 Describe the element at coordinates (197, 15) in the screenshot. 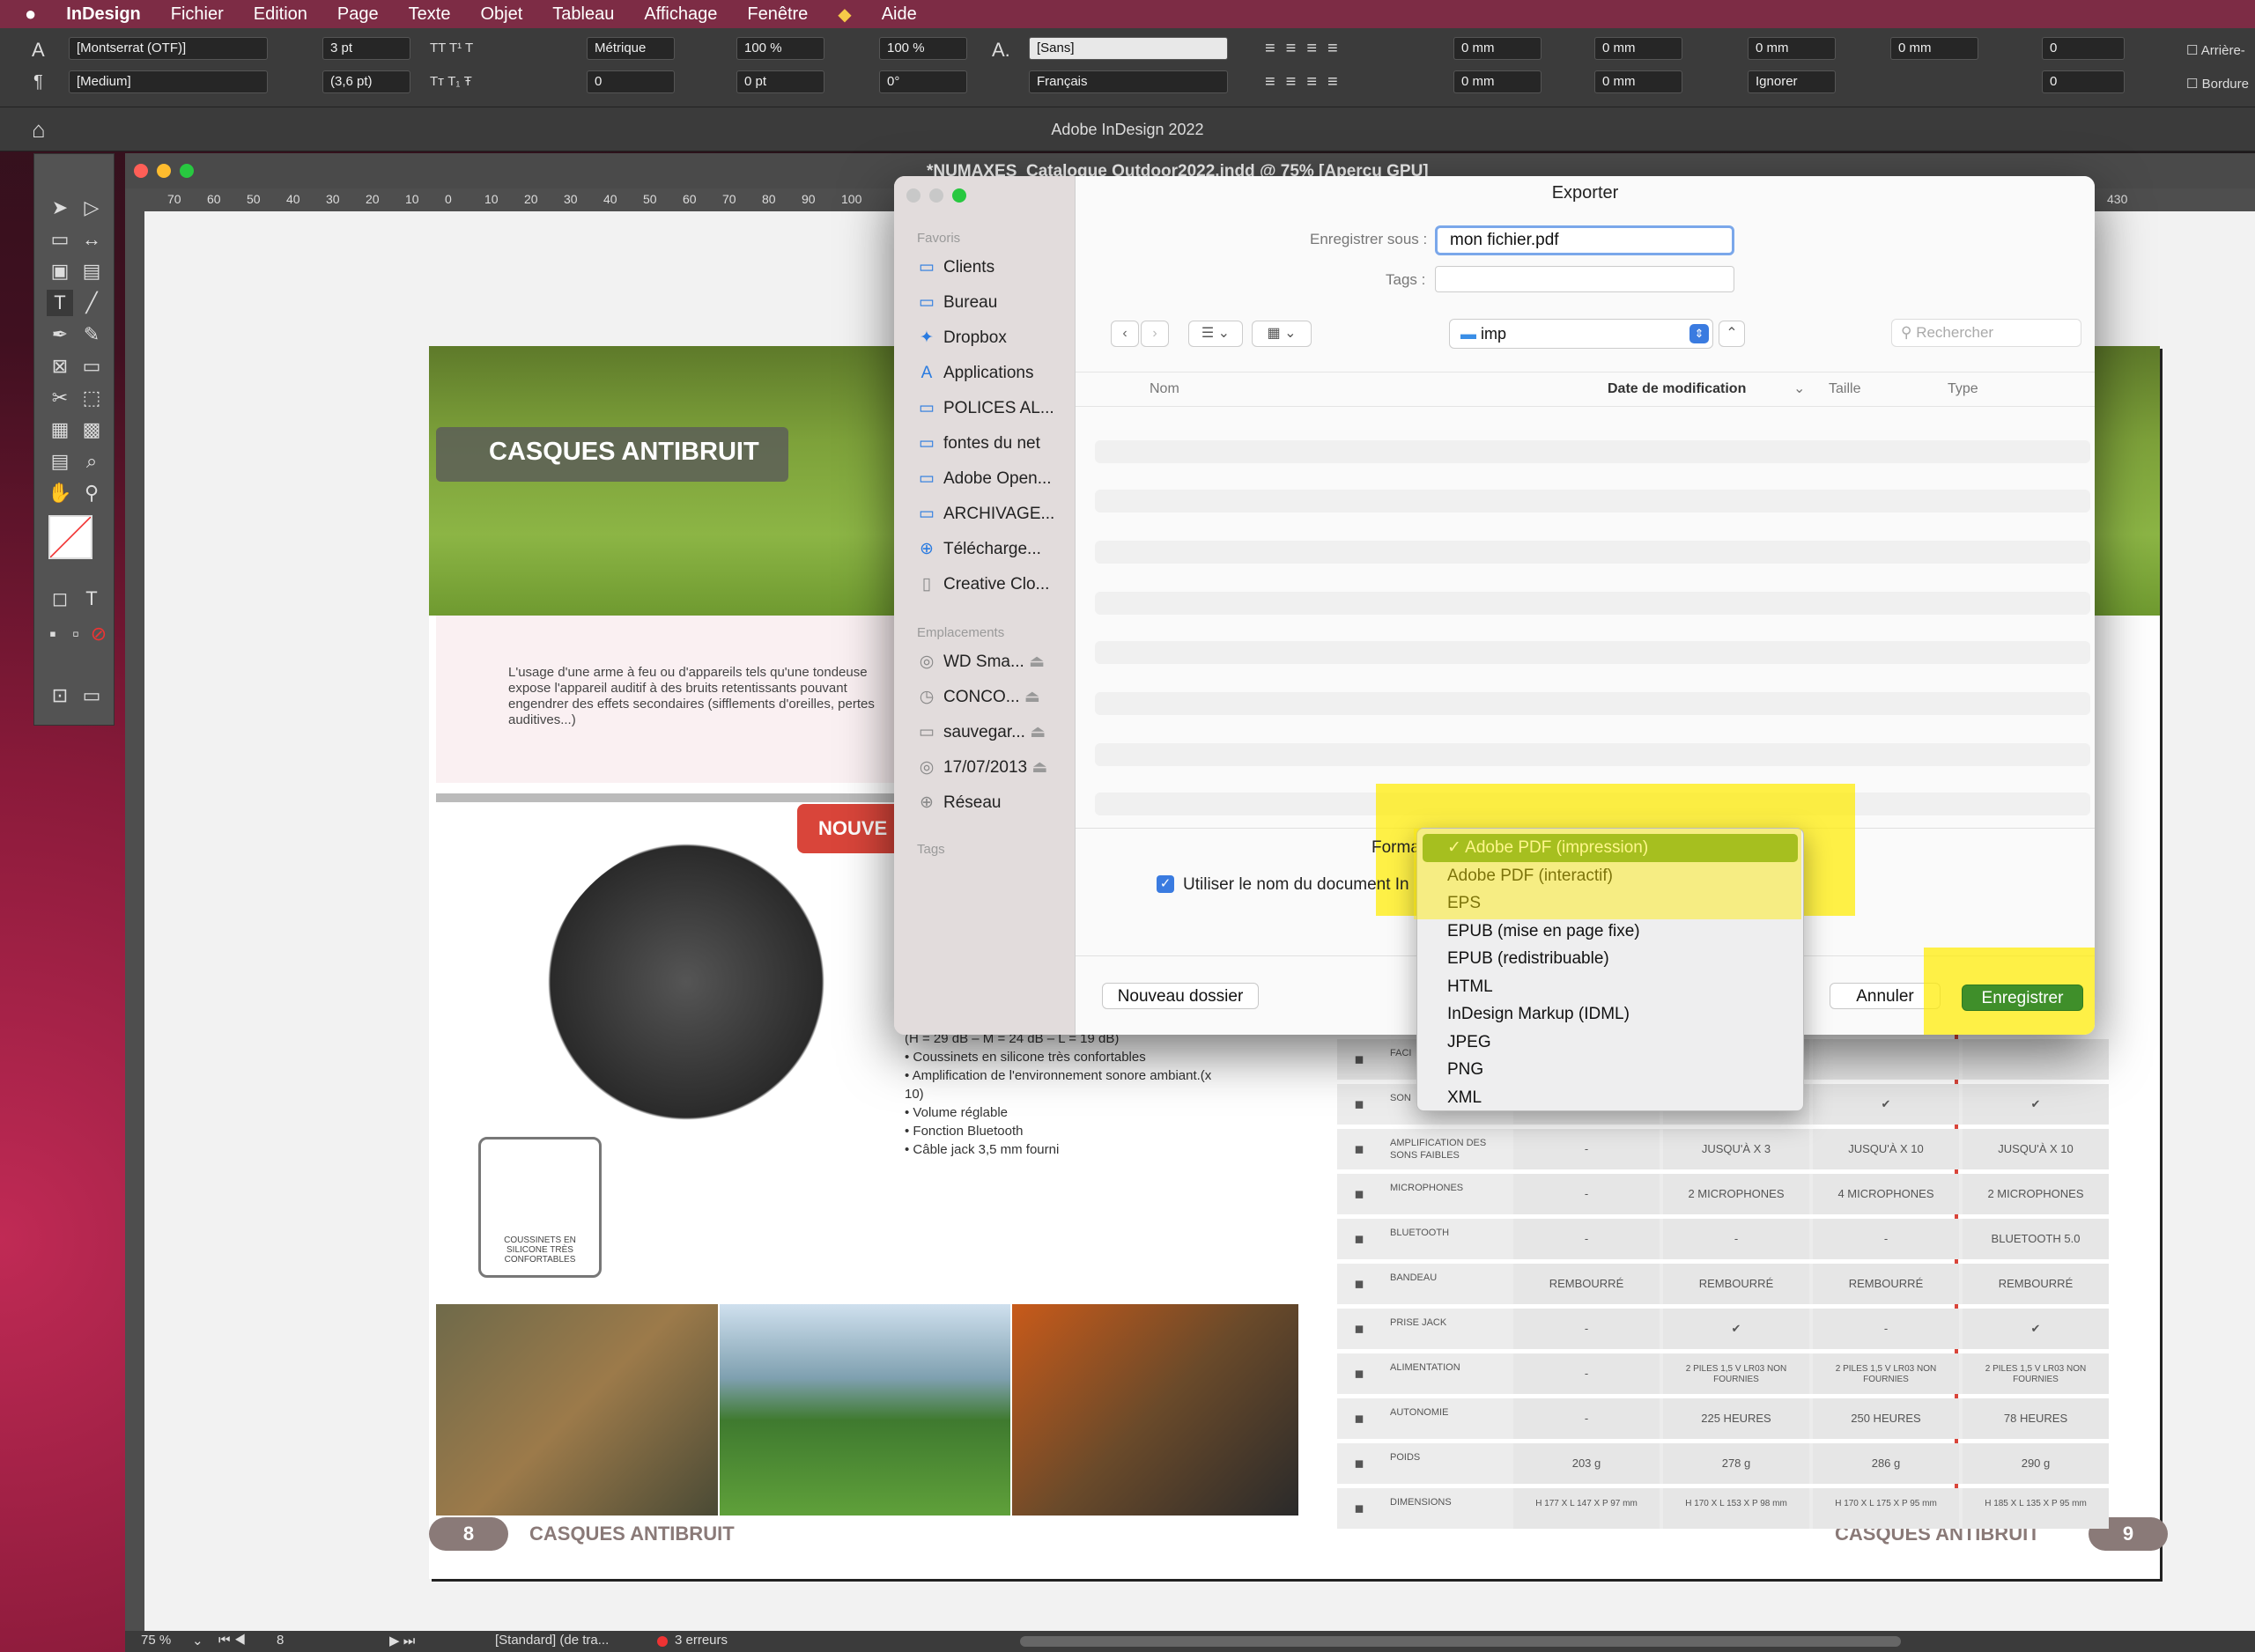

I see `menu-fichier: Fichier` at that location.